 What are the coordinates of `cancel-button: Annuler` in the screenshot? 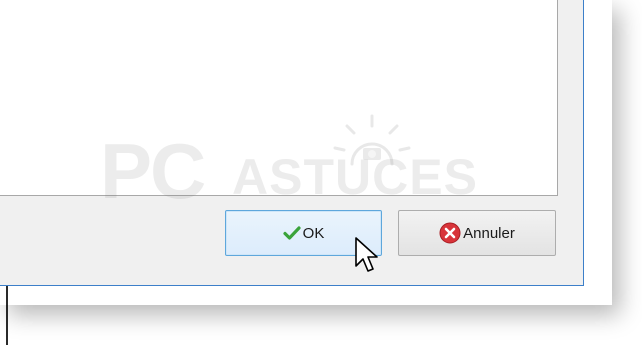 It's located at (477, 233).